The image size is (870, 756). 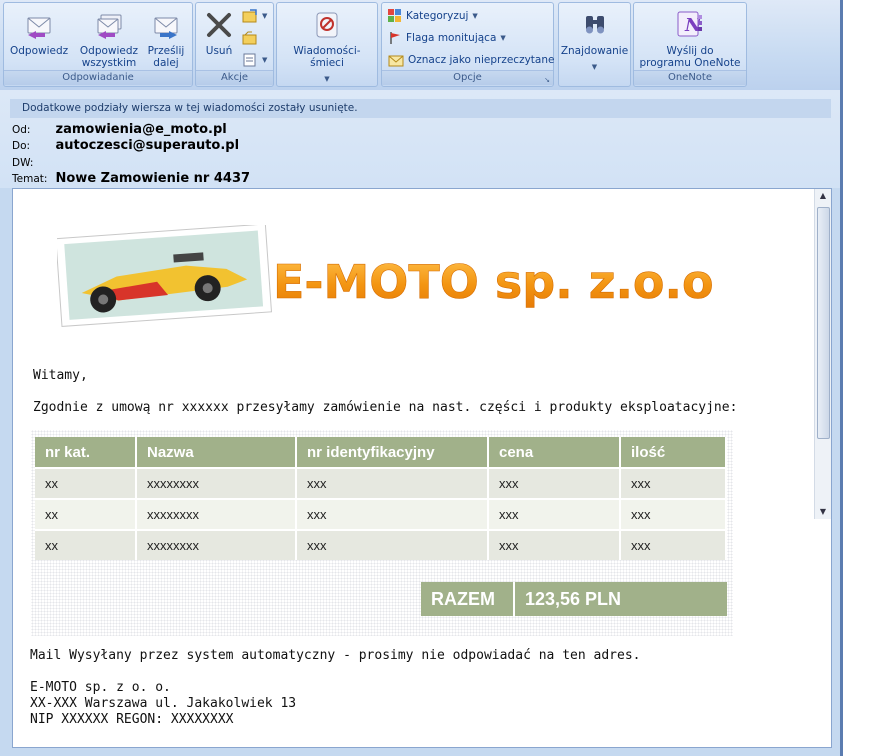 What do you see at coordinates (21, 130) in the screenshot?
I see `from-label: Od:` at bounding box center [21, 130].